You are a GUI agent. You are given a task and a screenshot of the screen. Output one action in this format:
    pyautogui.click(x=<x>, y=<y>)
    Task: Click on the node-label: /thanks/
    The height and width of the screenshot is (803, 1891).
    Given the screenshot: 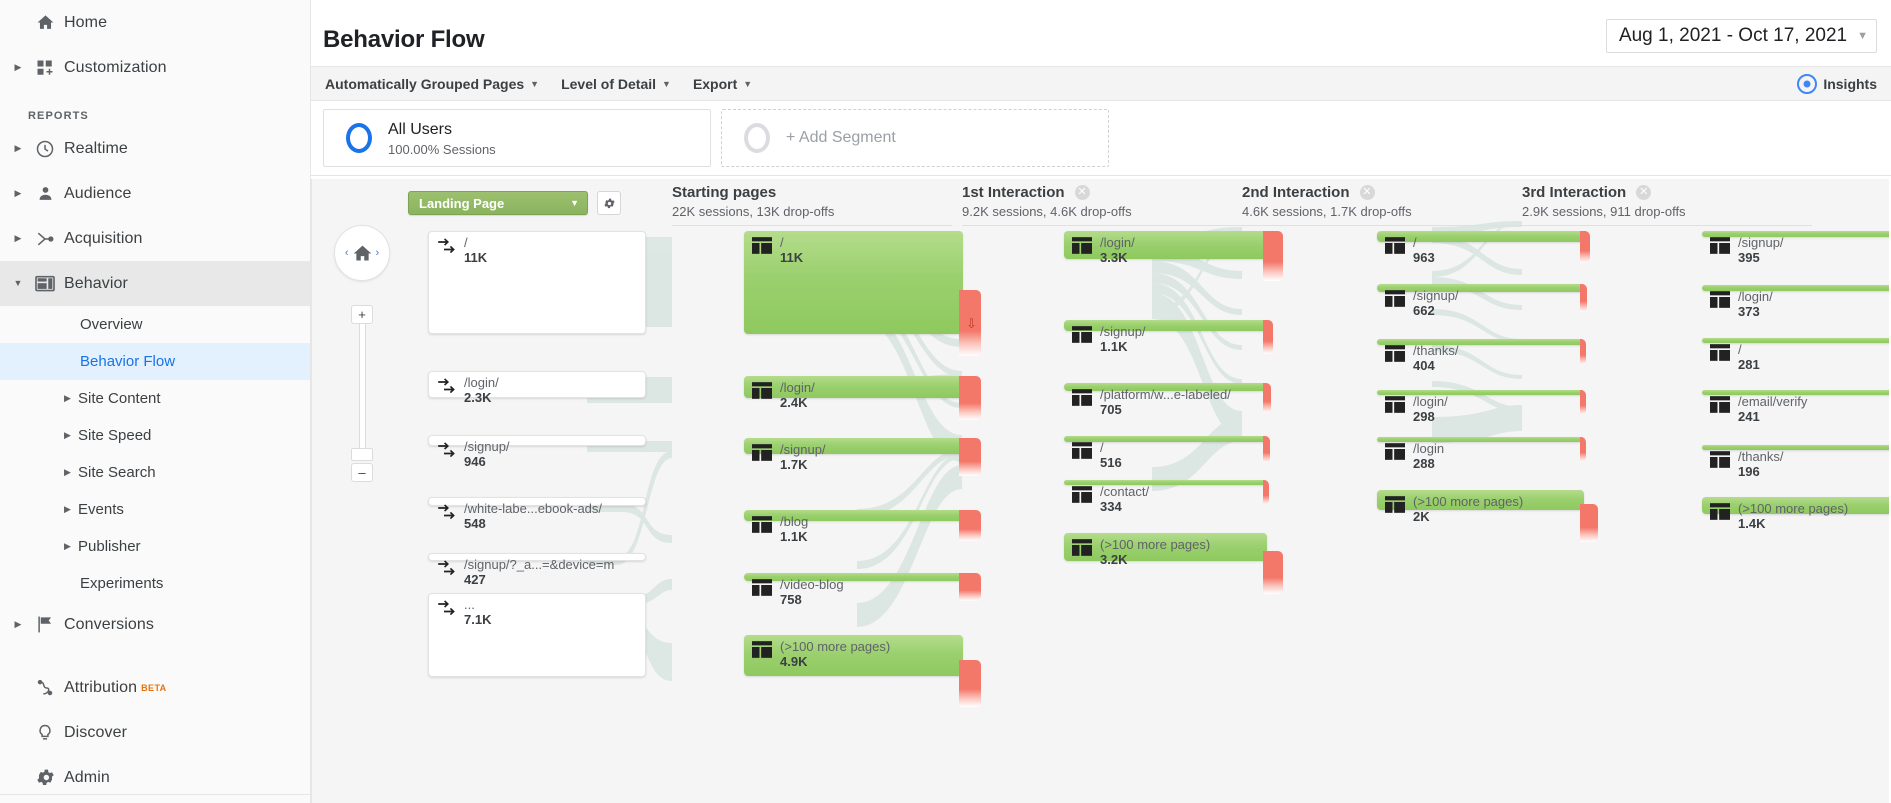 What is the action you would take?
    pyautogui.click(x=1436, y=350)
    